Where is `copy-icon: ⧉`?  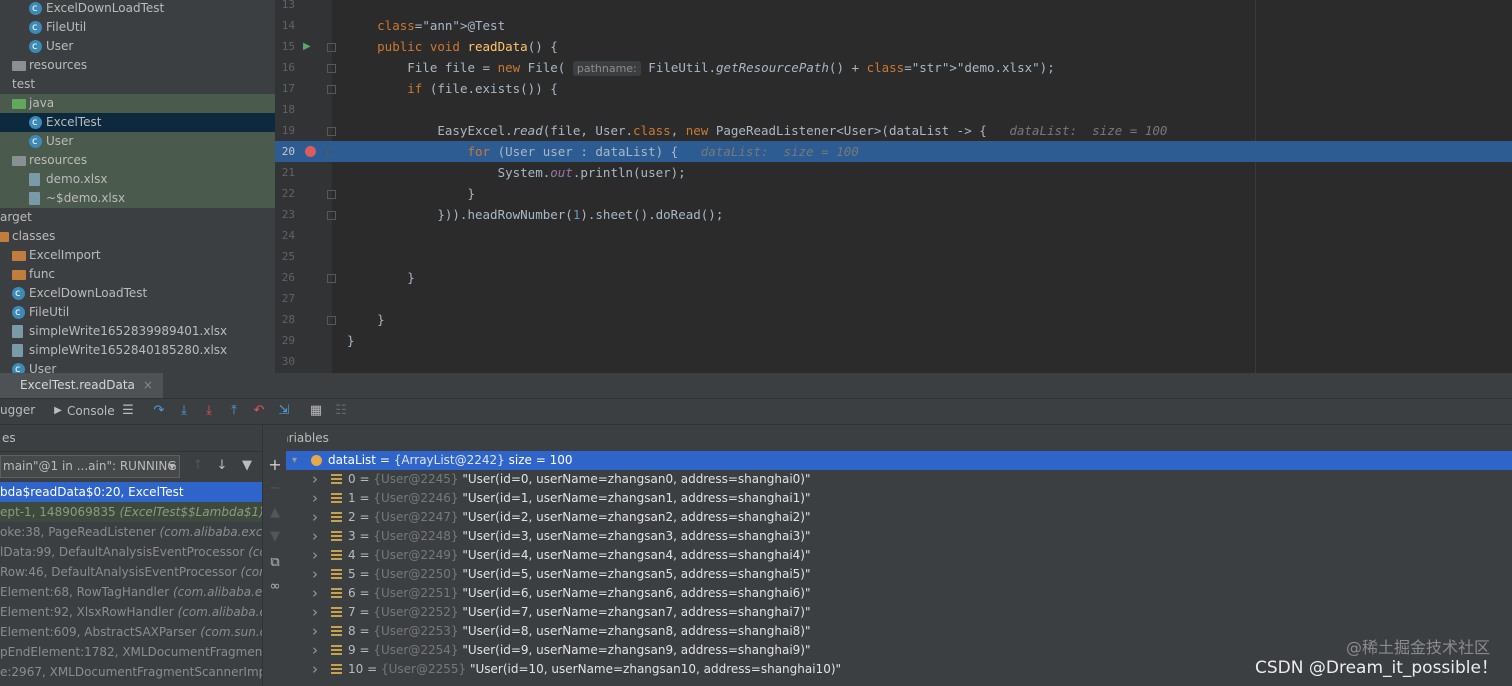 copy-icon: ⧉ is located at coordinates (275, 563).